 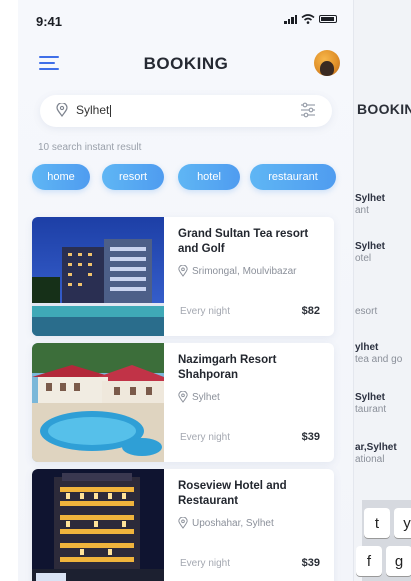 What do you see at coordinates (371, 403) in the screenshot?
I see `background-list-item: Sylhet taurant` at bounding box center [371, 403].